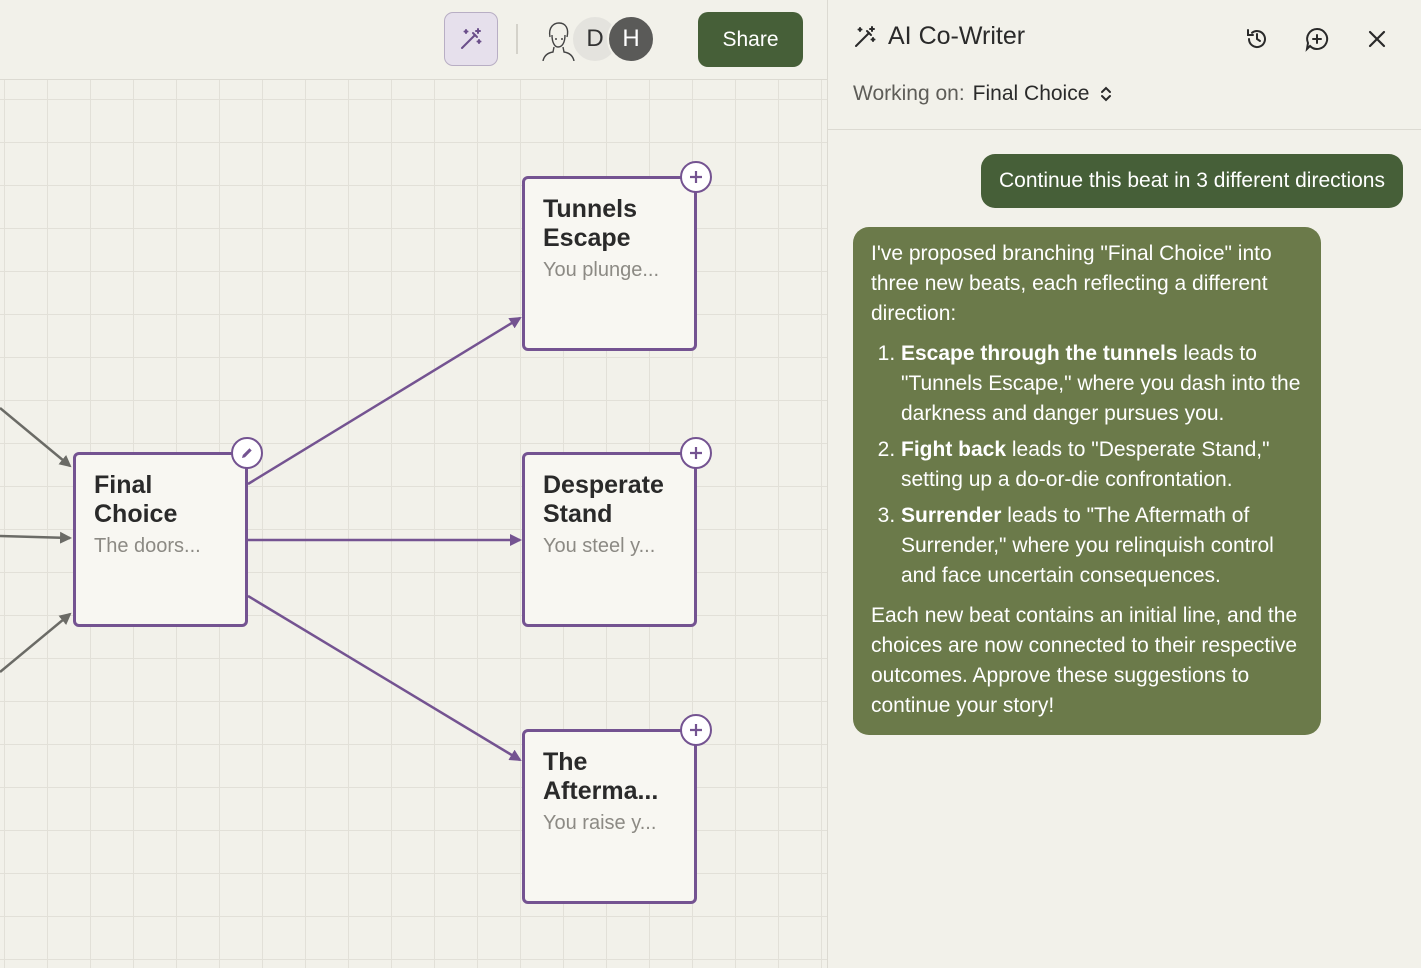 The image size is (1421, 968). What do you see at coordinates (136, 499) in the screenshot?
I see `node-title: Final Choice` at bounding box center [136, 499].